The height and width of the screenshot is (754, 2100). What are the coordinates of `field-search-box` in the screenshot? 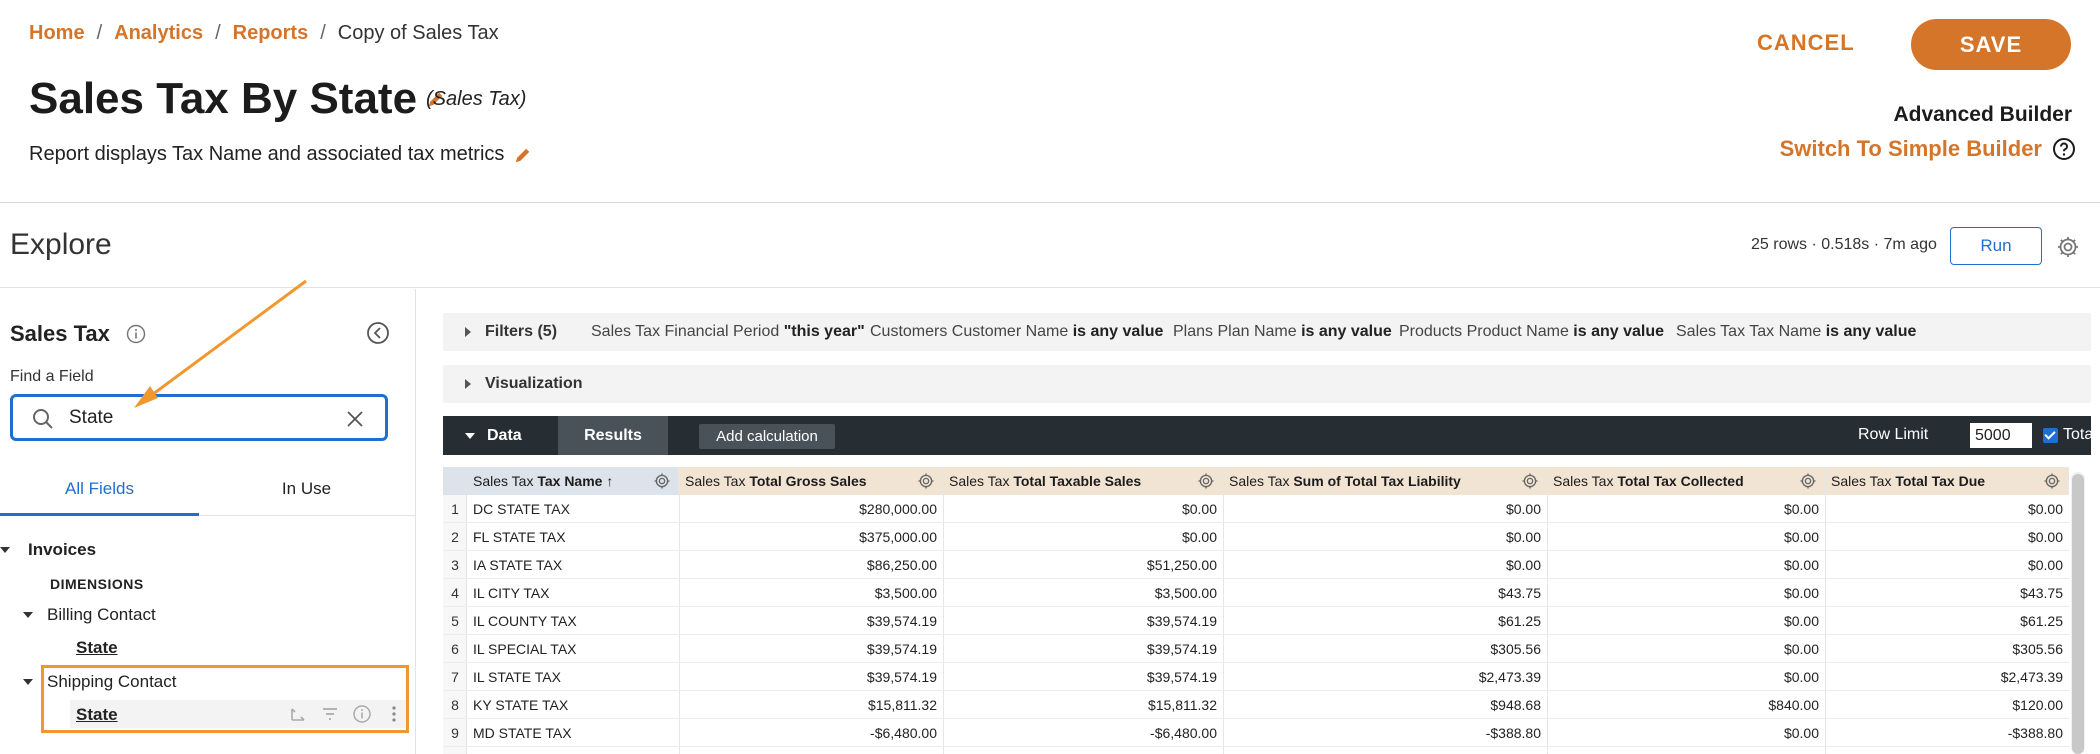 It's located at (199, 417).